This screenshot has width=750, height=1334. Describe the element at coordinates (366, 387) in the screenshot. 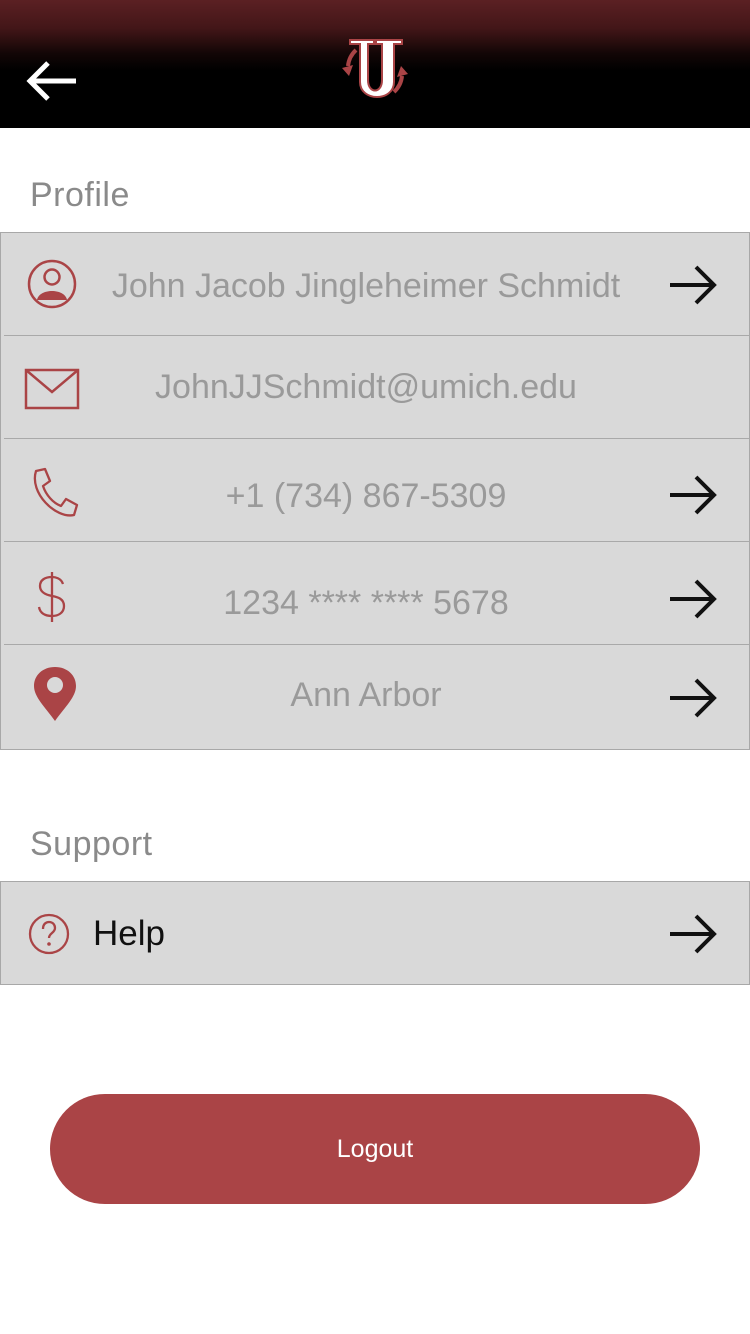

I see `profile-email-text: JohnJJSchmidt@umich.edu` at that location.